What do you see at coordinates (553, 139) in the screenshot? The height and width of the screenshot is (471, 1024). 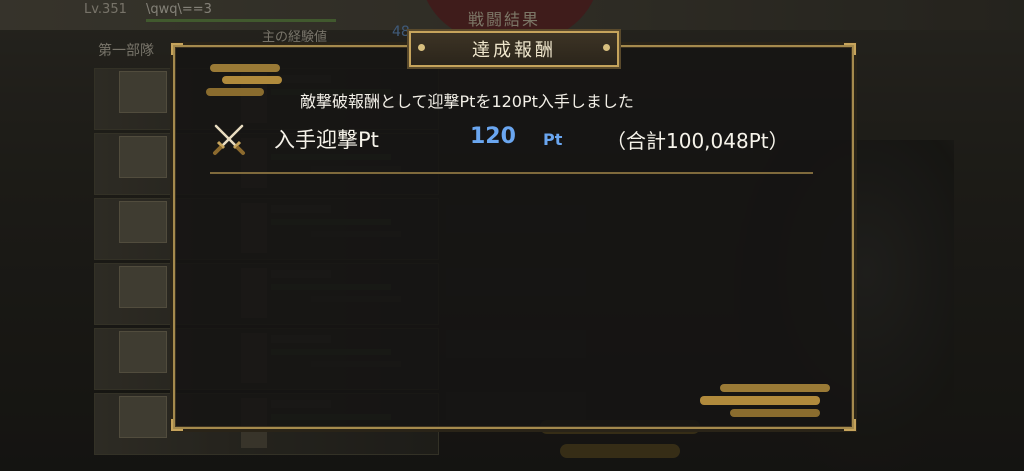 I see `reward-unit: Pt` at bounding box center [553, 139].